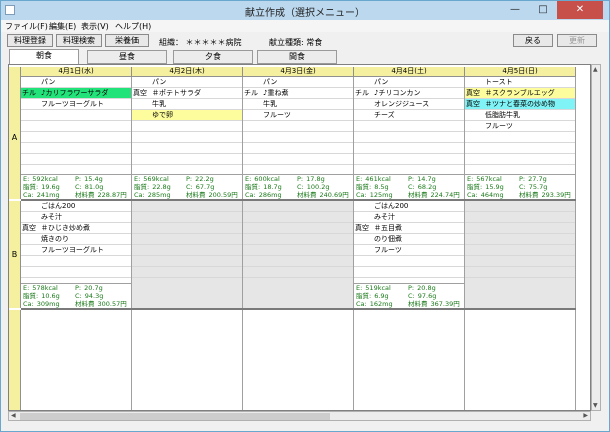 The image size is (610, 432). I want to click on back-button: 戻る, so click(533, 40).